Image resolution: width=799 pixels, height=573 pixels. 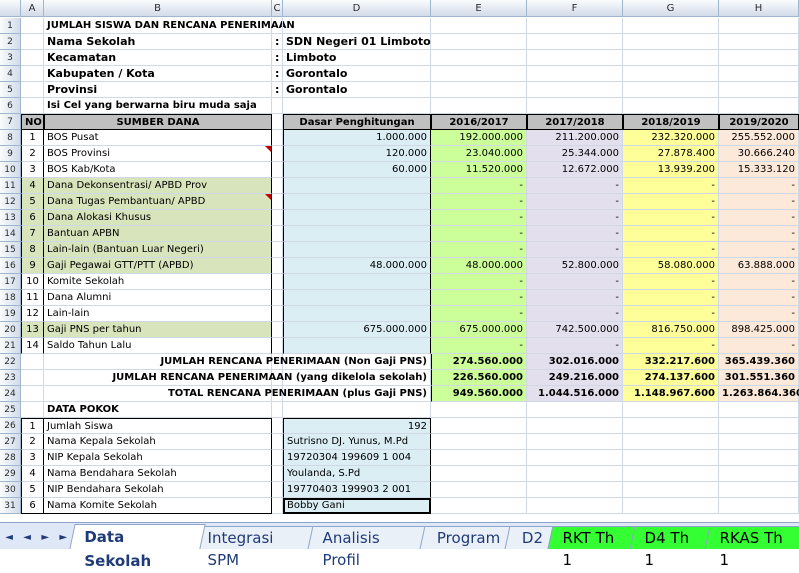 I want to click on info-value: Gorontalo, so click(x=357, y=74).